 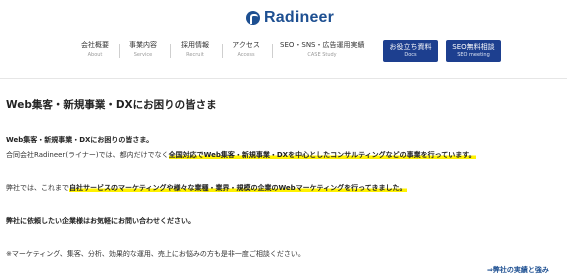 What do you see at coordinates (87, 155) in the screenshot?
I see `intro-text: 合同会社Radineer(ライナー)では、都内だけでなく` at bounding box center [87, 155].